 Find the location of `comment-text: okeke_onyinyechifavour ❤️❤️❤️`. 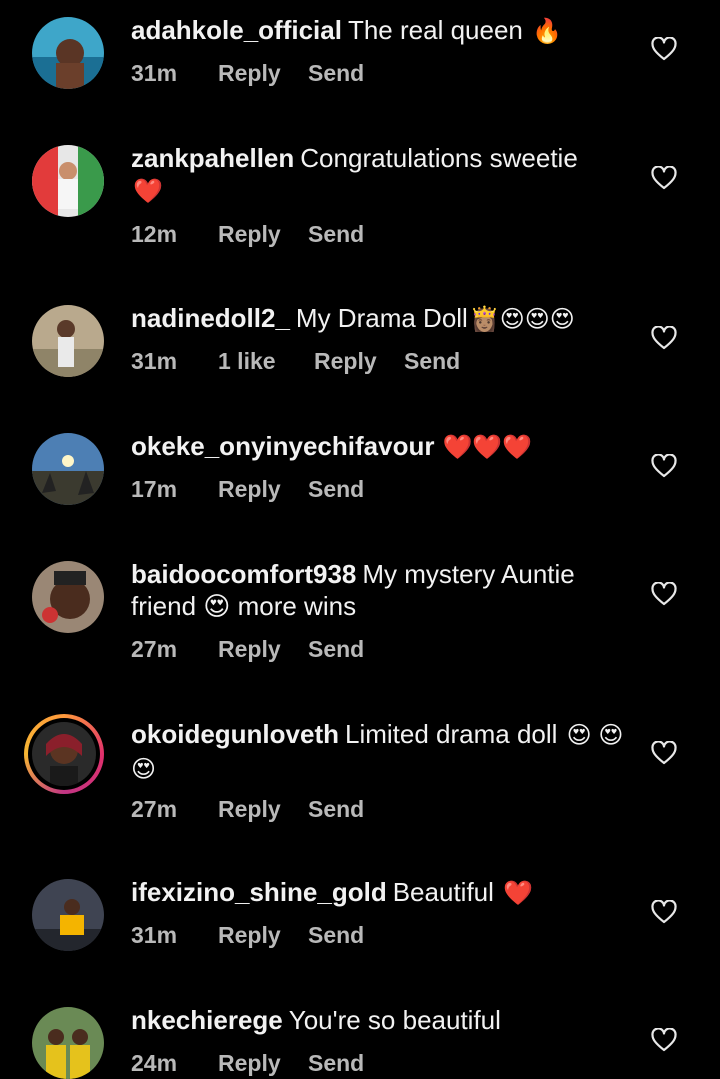

comment-text: okeke_onyinyechifavour ❤️❤️❤️ is located at coordinates (381, 447).